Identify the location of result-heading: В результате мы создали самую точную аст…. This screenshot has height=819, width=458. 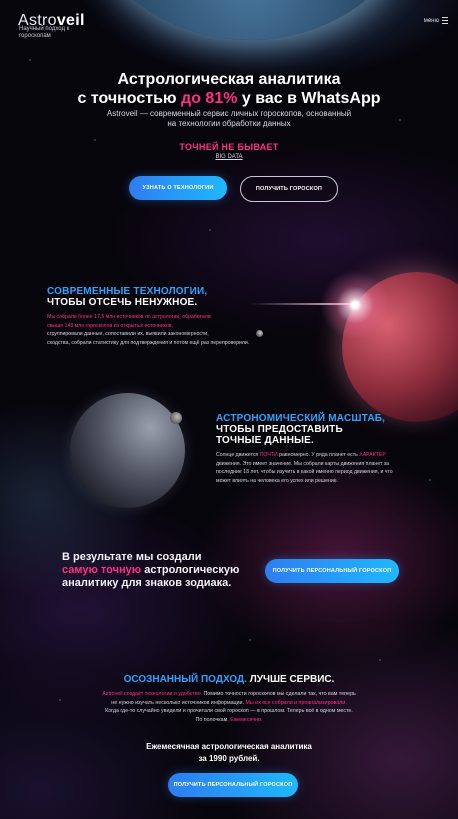
(167, 570).